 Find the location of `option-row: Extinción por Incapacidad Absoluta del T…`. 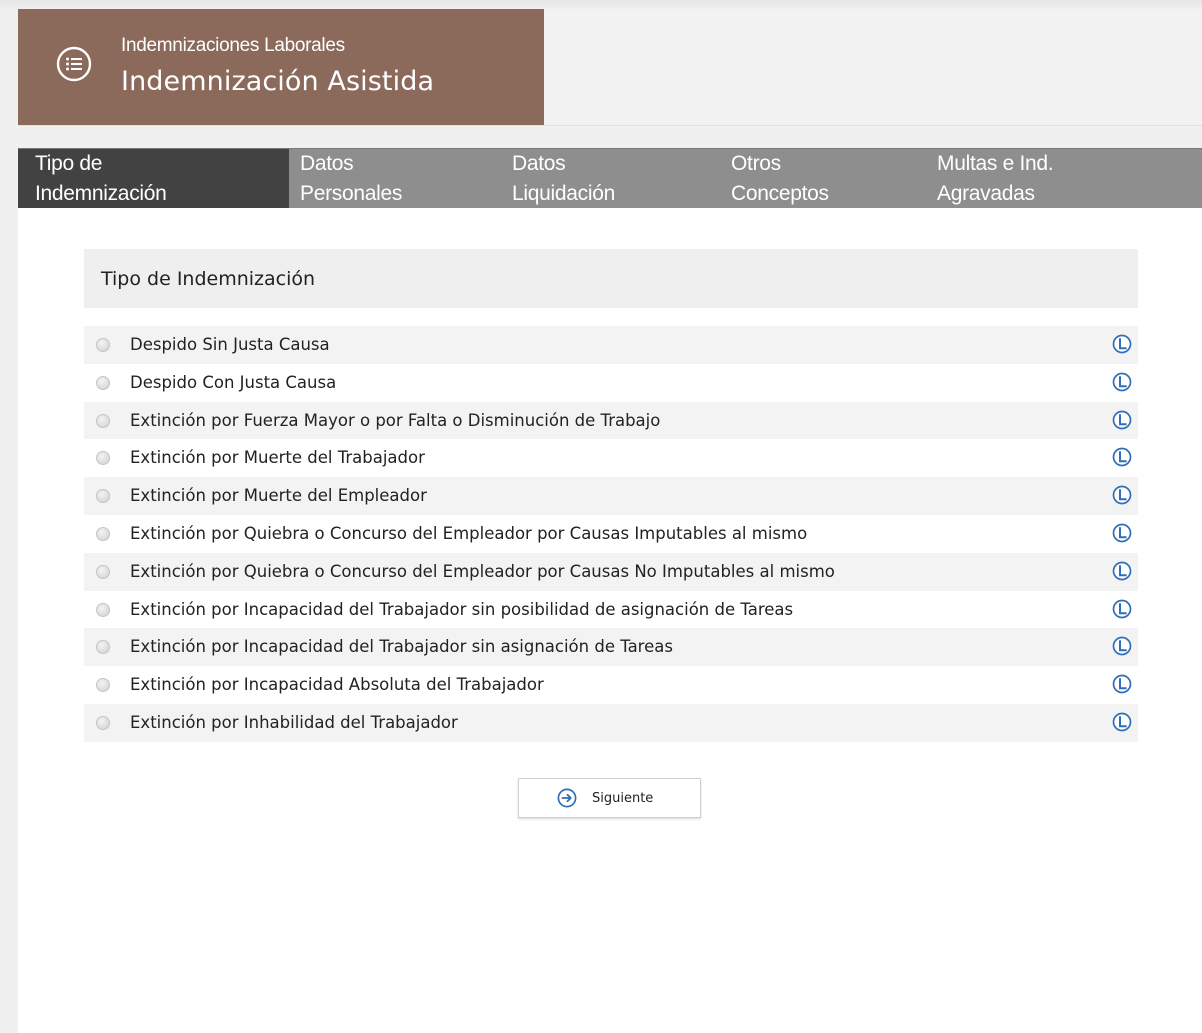

option-row: Extinción por Incapacidad Absoluta del T… is located at coordinates (611, 685).